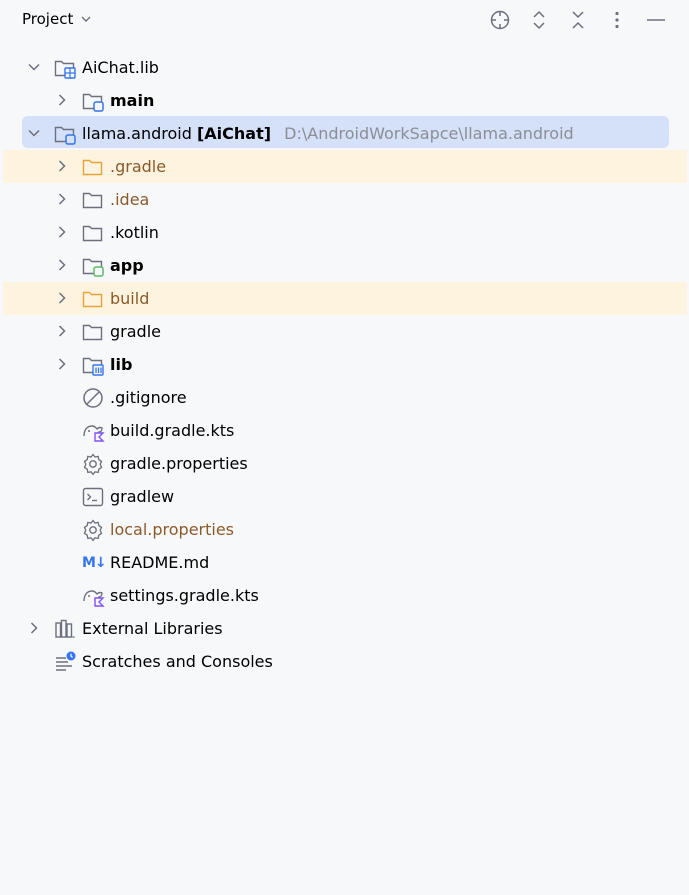  Describe the element at coordinates (93, 366) in the screenshot. I see `library-module-icon` at that location.